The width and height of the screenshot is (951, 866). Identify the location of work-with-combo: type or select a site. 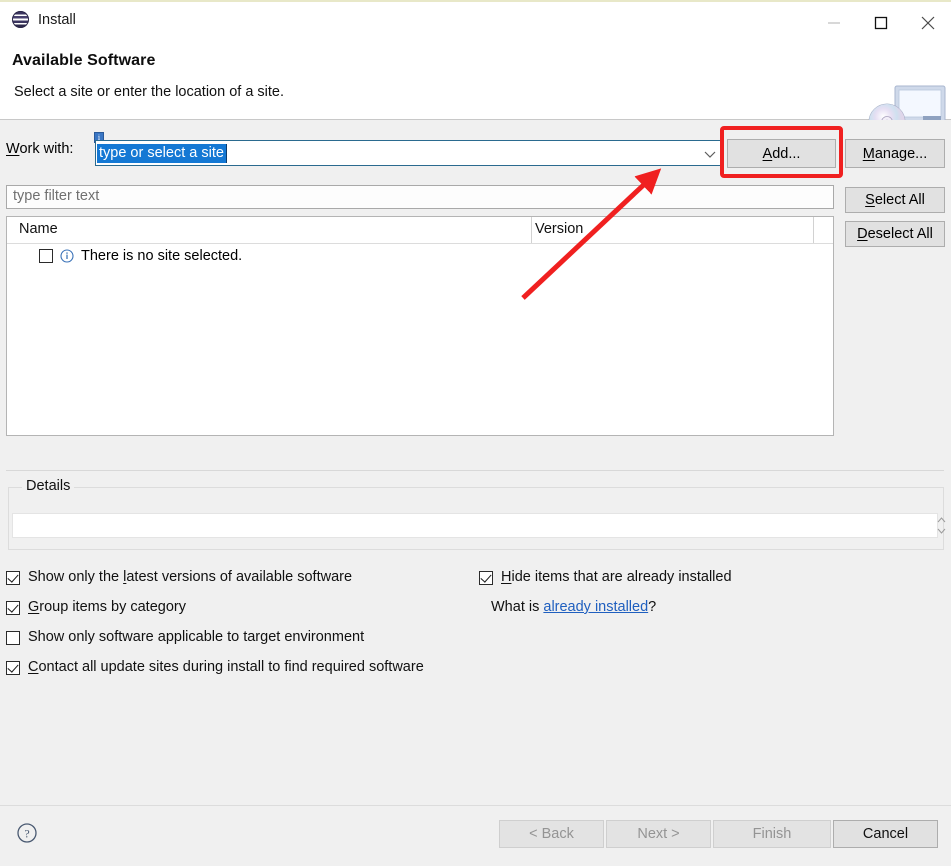
(409, 153).